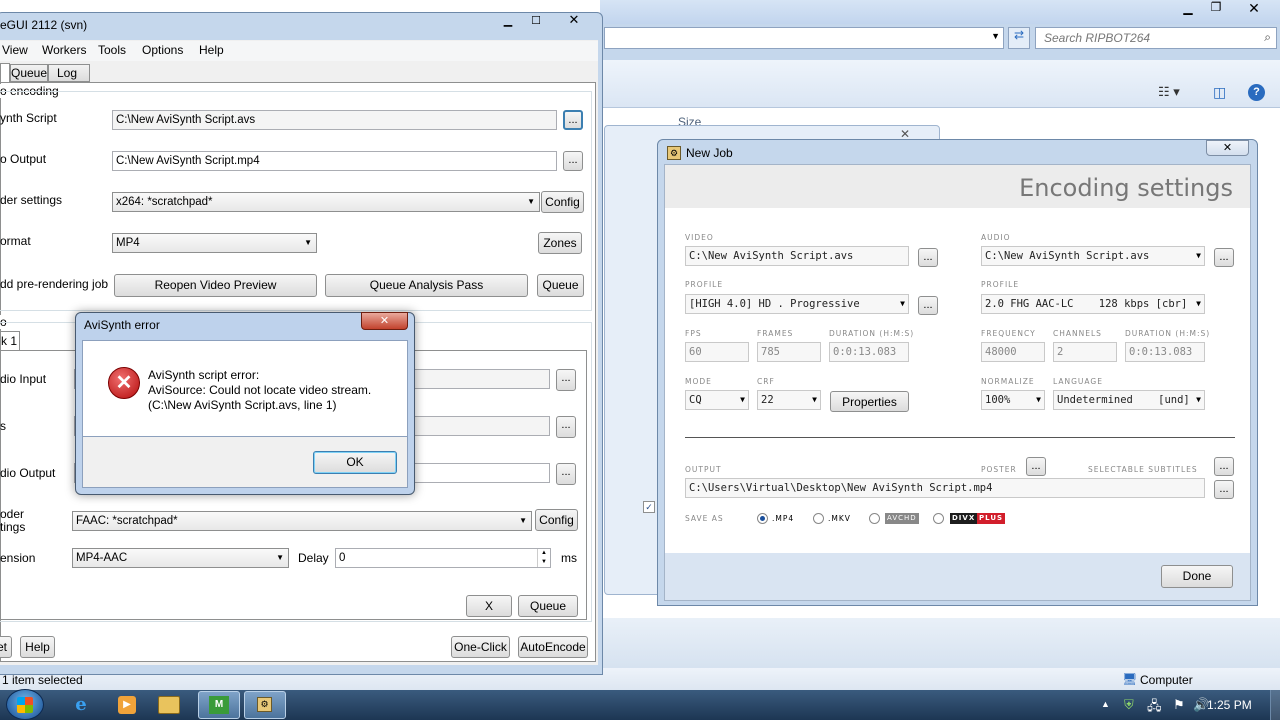 This screenshot has height=720, width=1280. I want to click on video-profile-select: [HIGH 4.0] HD . Progressive ▼, so click(797, 304).